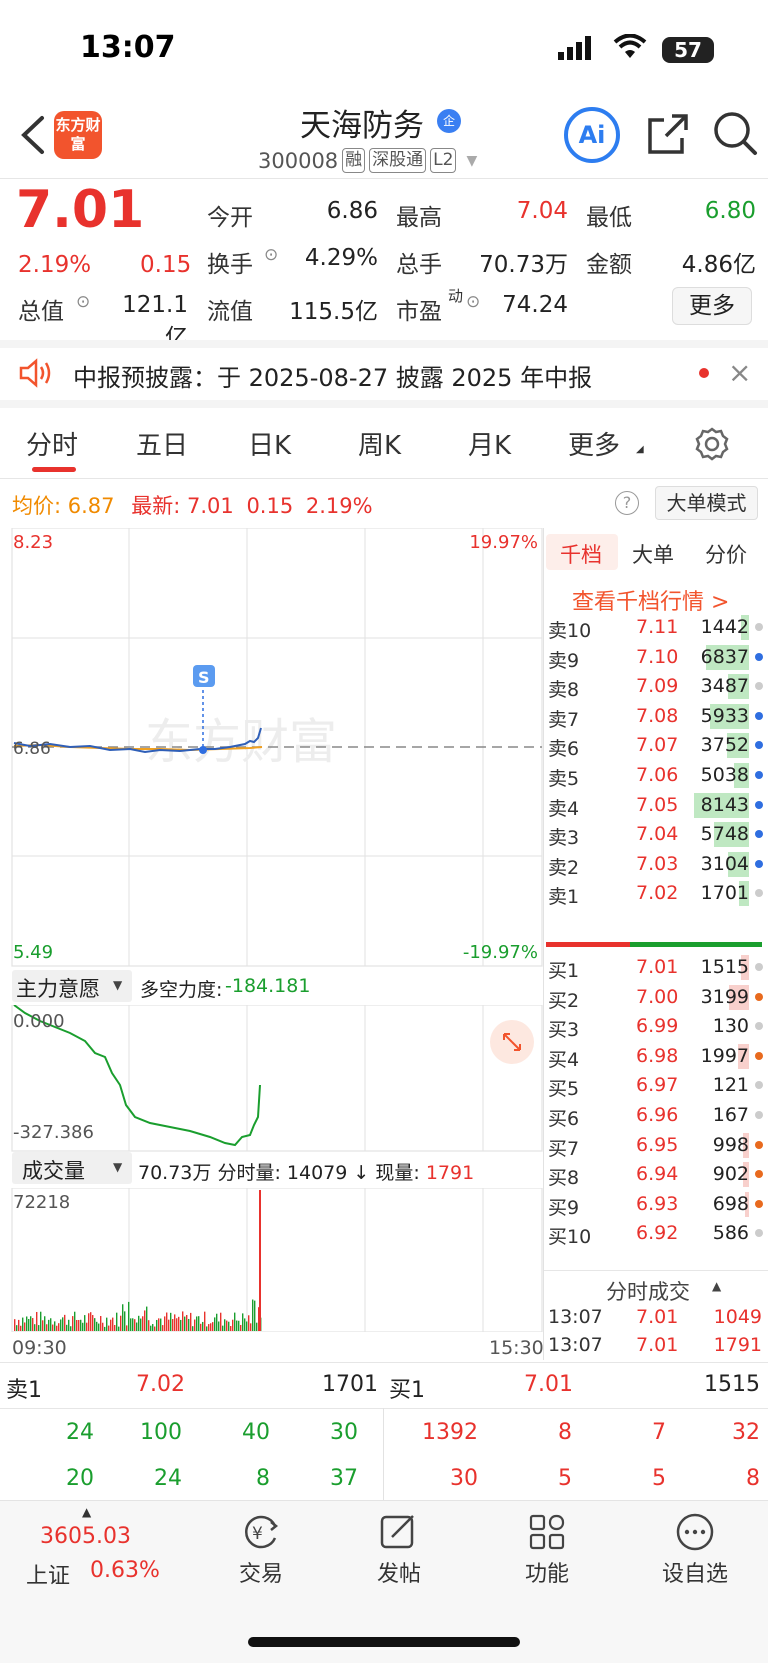 The height and width of the screenshot is (1663, 768). Describe the element at coordinates (688, 50) in the screenshot. I see `battery-icon: 57` at that location.